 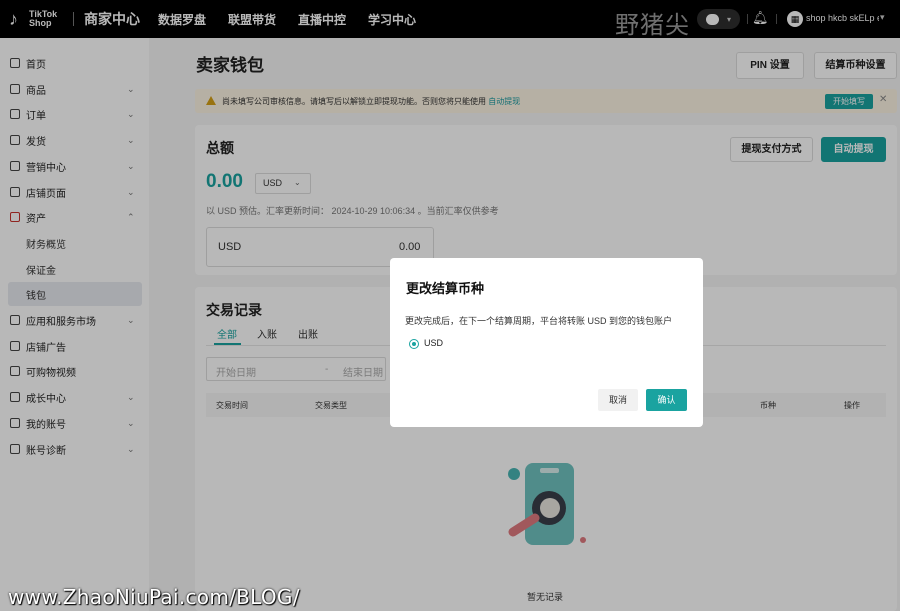 I want to click on radio-selected-dot, so click(x=414, y=344).